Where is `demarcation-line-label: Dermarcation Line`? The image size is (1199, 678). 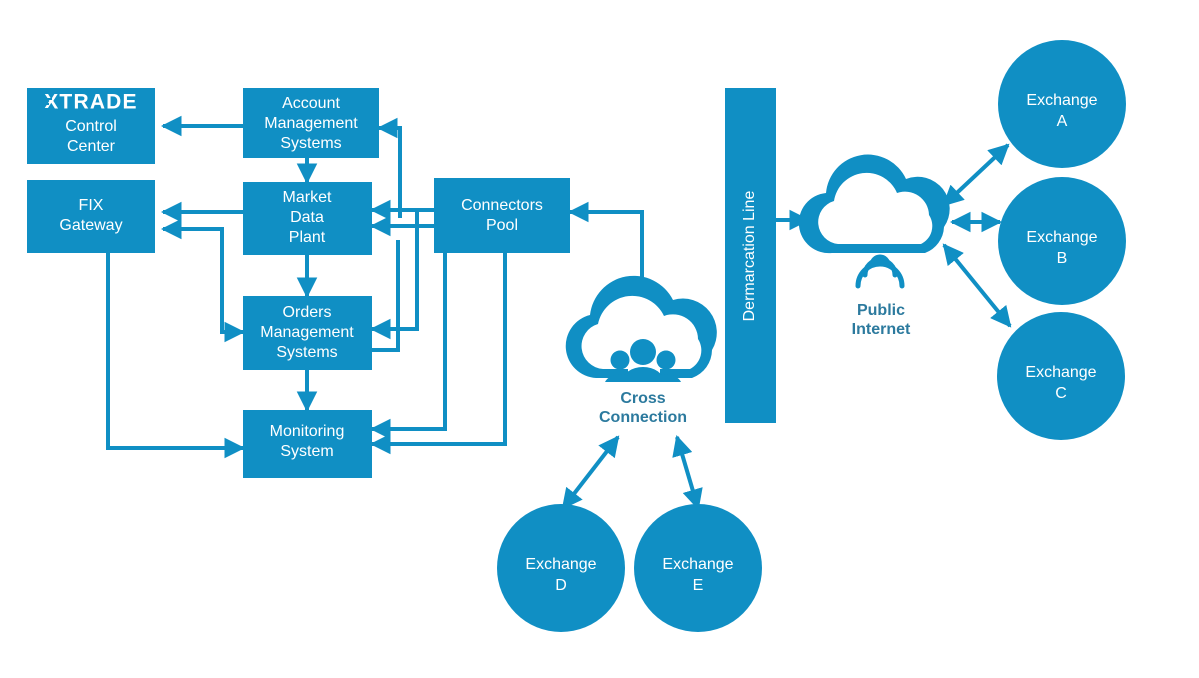
demarcation-line-label: Dermarcation Line is located at coordinates (749, 256).